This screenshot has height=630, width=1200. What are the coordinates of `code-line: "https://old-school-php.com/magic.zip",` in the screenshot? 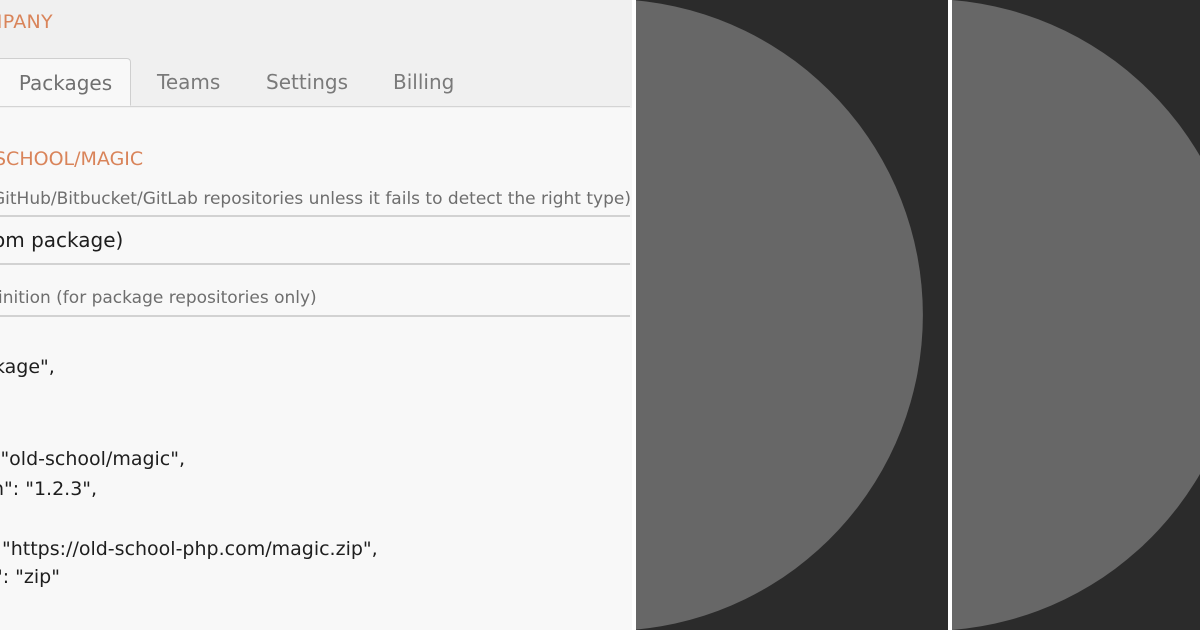 It's located at (190, 549).